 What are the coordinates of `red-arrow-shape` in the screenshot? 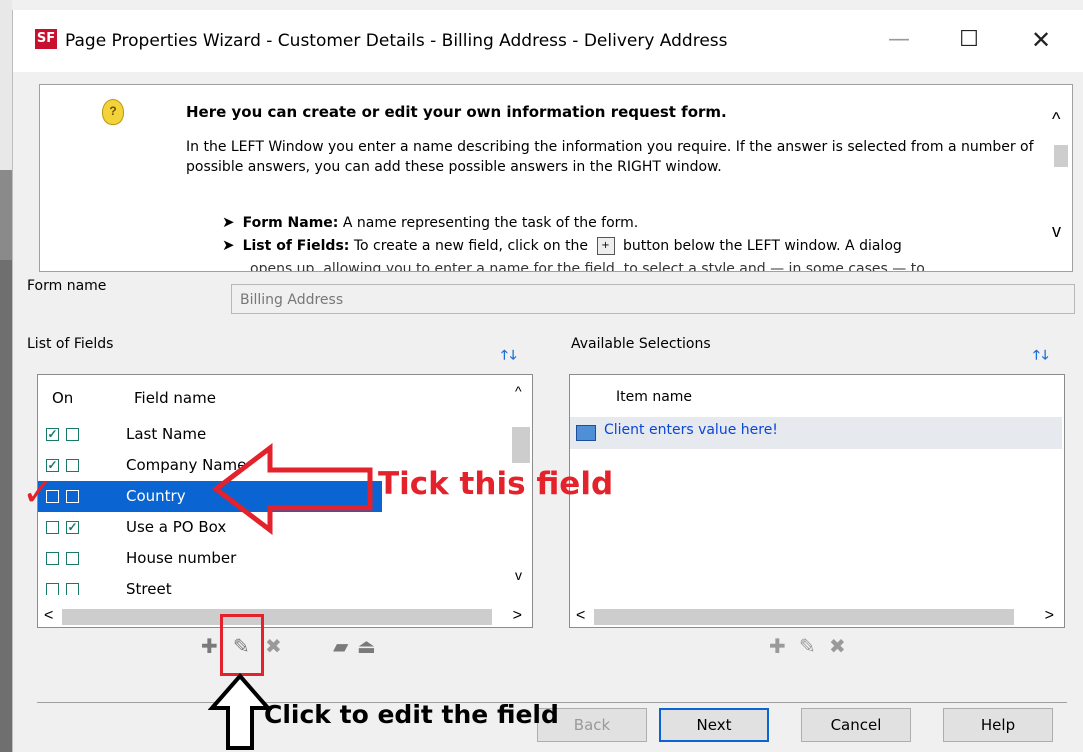 It's located at (292, 489).